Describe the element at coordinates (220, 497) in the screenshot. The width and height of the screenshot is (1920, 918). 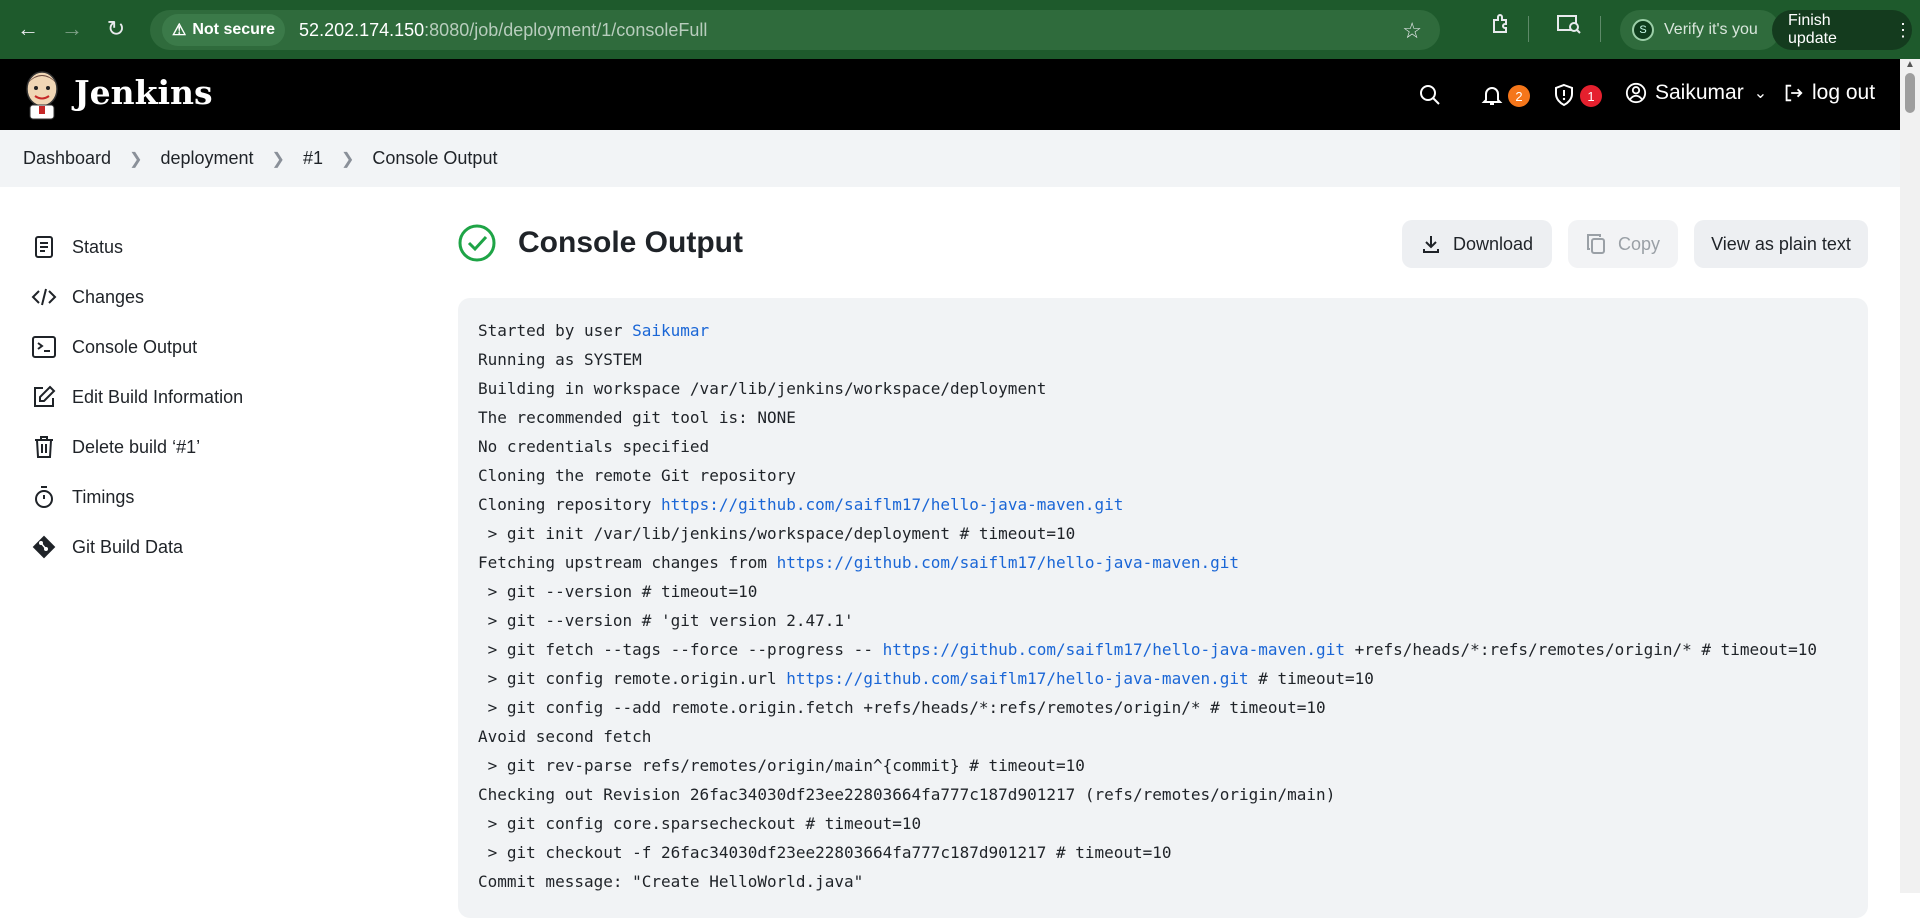
I see `sidebar-item-timings: Timings` at that location.